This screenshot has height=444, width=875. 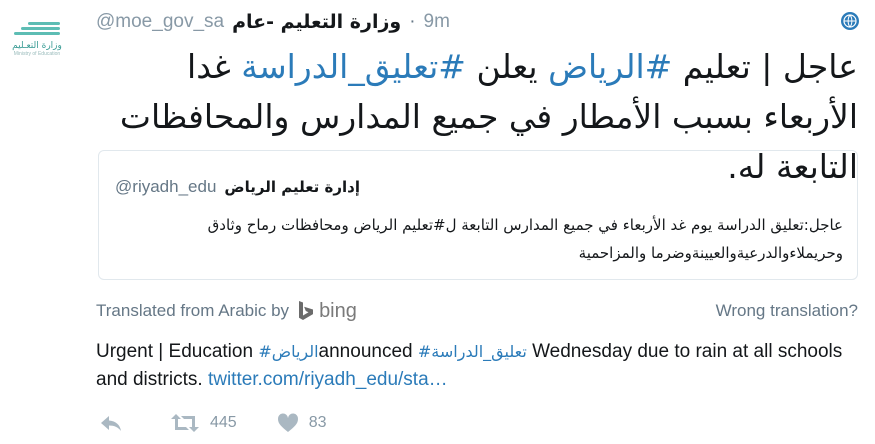 What do you see at coordinates (317, 422) in the screenshot?
I see `like-count: 83` at bounding box center [317, 422].